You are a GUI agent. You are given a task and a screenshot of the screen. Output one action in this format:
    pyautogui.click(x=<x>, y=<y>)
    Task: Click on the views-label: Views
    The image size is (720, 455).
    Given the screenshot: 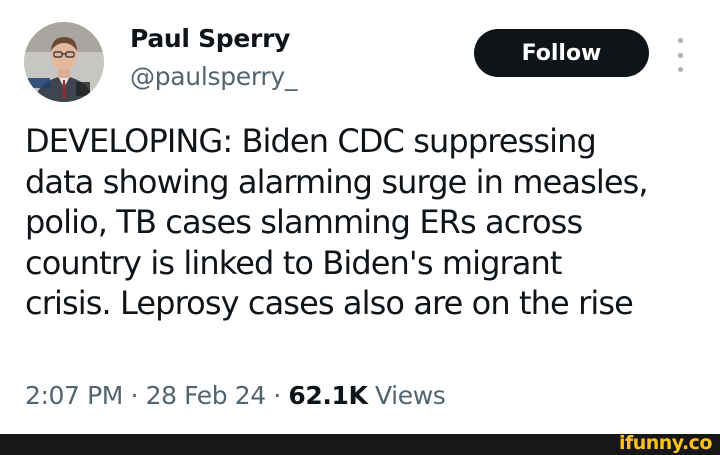 What is the action you would take?
    pyautogui.click(x=410, y=395)
    